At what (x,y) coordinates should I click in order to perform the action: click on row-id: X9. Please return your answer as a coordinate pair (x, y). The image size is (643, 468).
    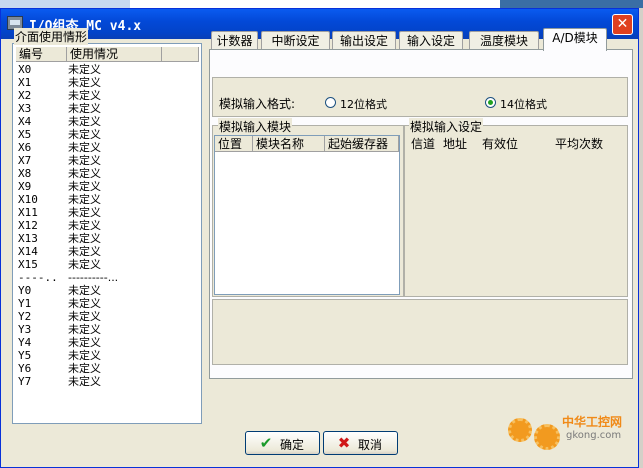
    Looking at the image, I should click on (25, 186).